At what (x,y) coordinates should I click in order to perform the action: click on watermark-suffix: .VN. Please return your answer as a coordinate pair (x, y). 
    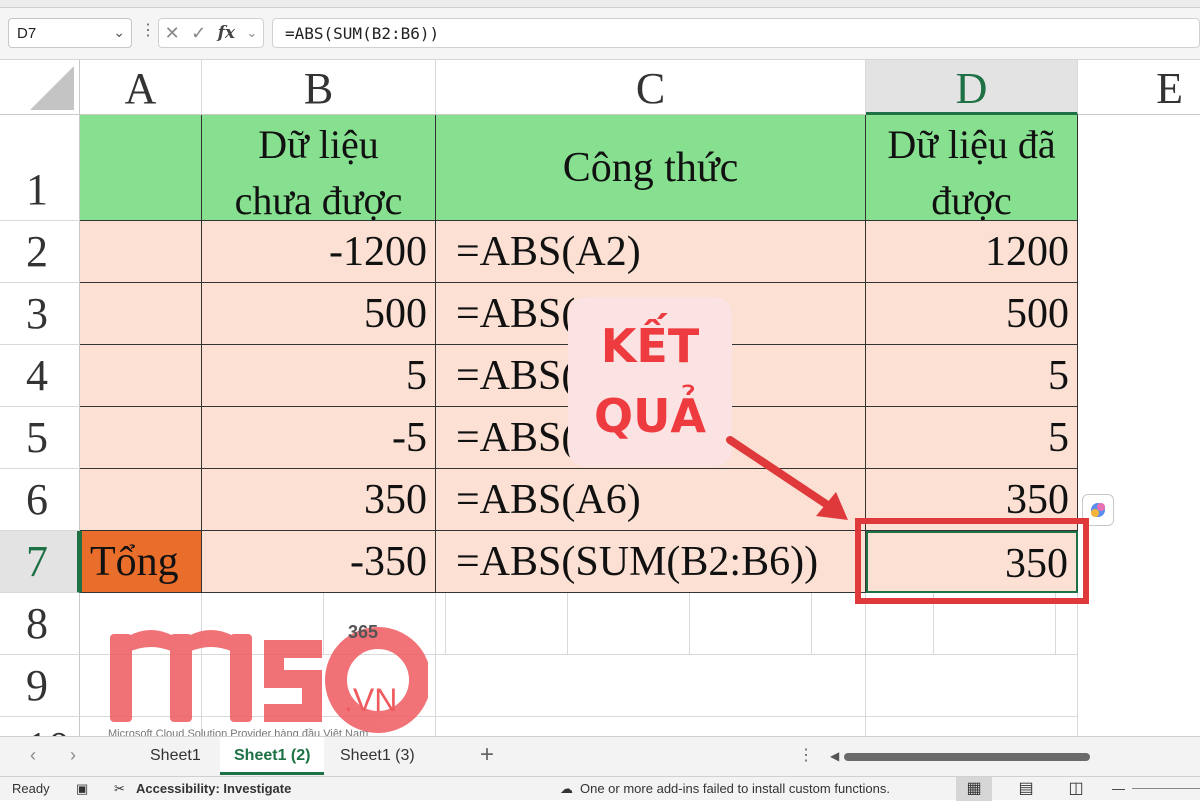
    Looking at the image, I should click on (371, 700).